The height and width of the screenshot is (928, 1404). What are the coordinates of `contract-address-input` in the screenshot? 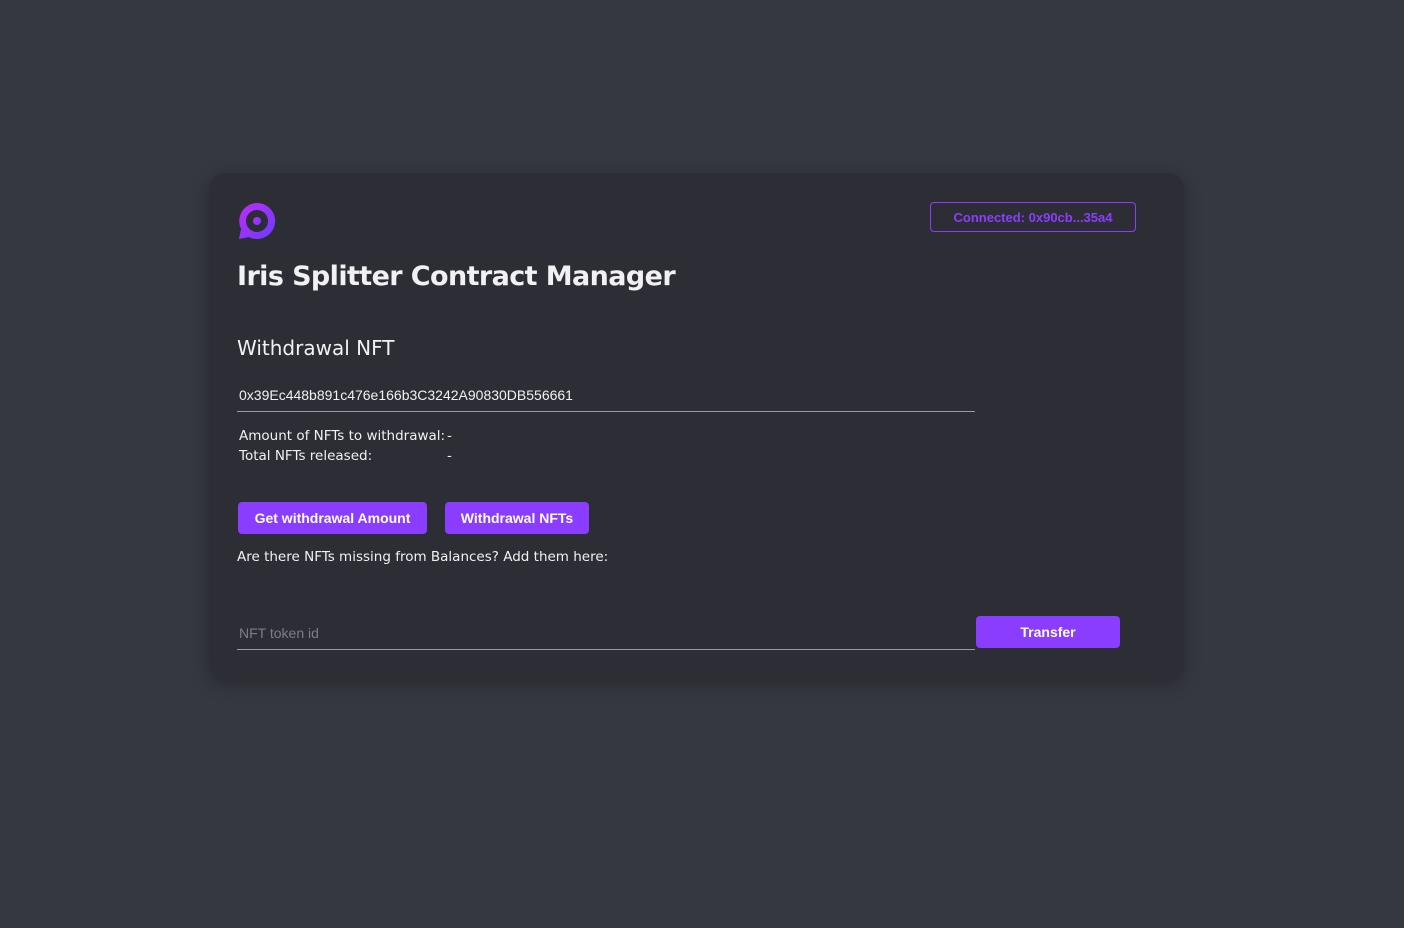 It's located at (606, 395).